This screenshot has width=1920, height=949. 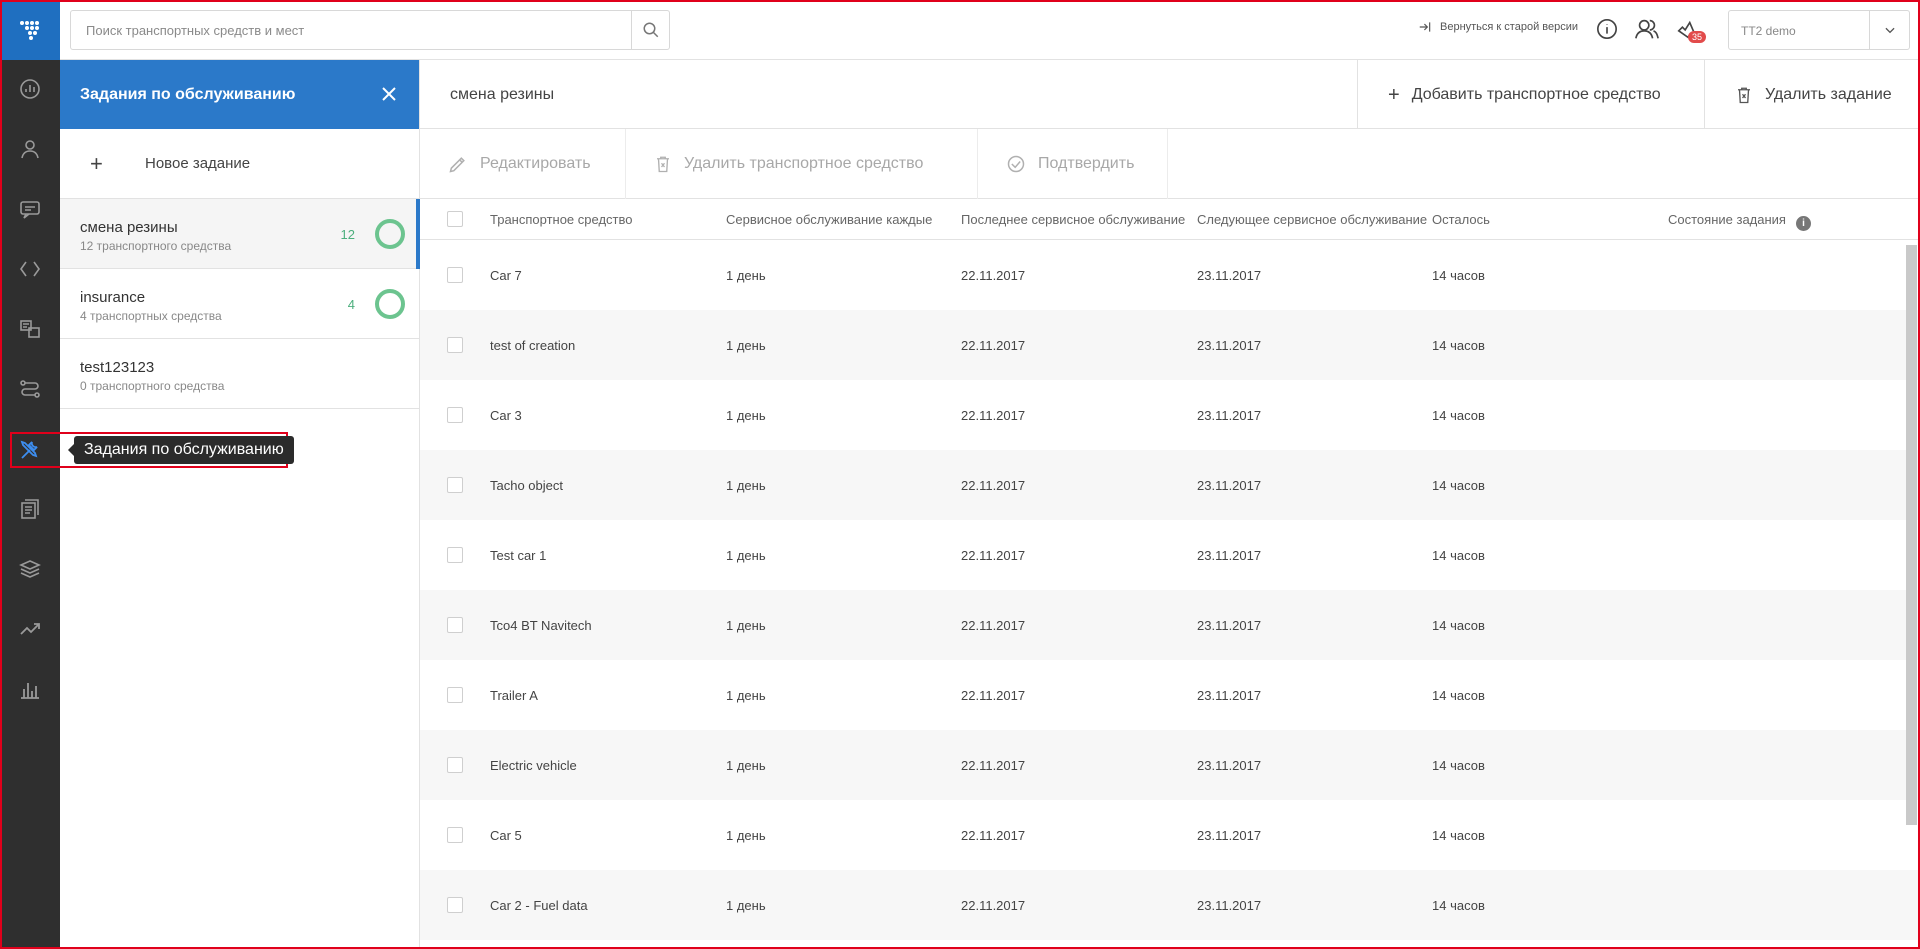 I want to click on users-button, so click(x=1647, y=29).